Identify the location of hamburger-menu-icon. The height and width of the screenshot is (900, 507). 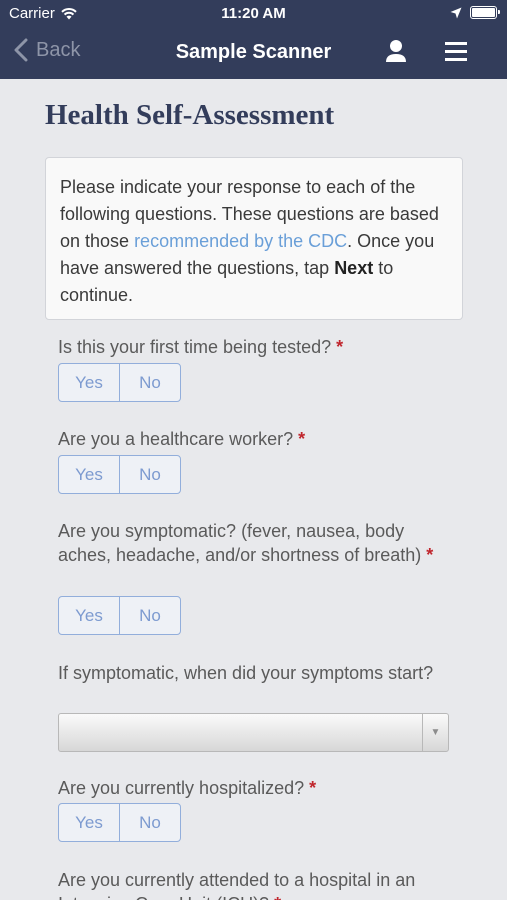
(456, 51).